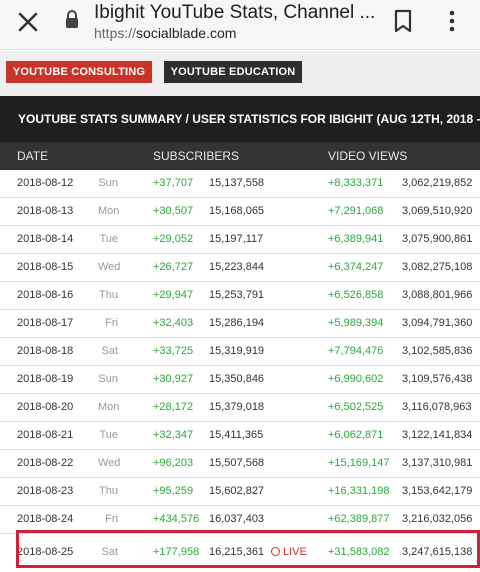  What do you see at coordinates (173, 435) in the screenshot?
I see `row-subscriber-gain: +32,347` at bounding box center [173, 435].